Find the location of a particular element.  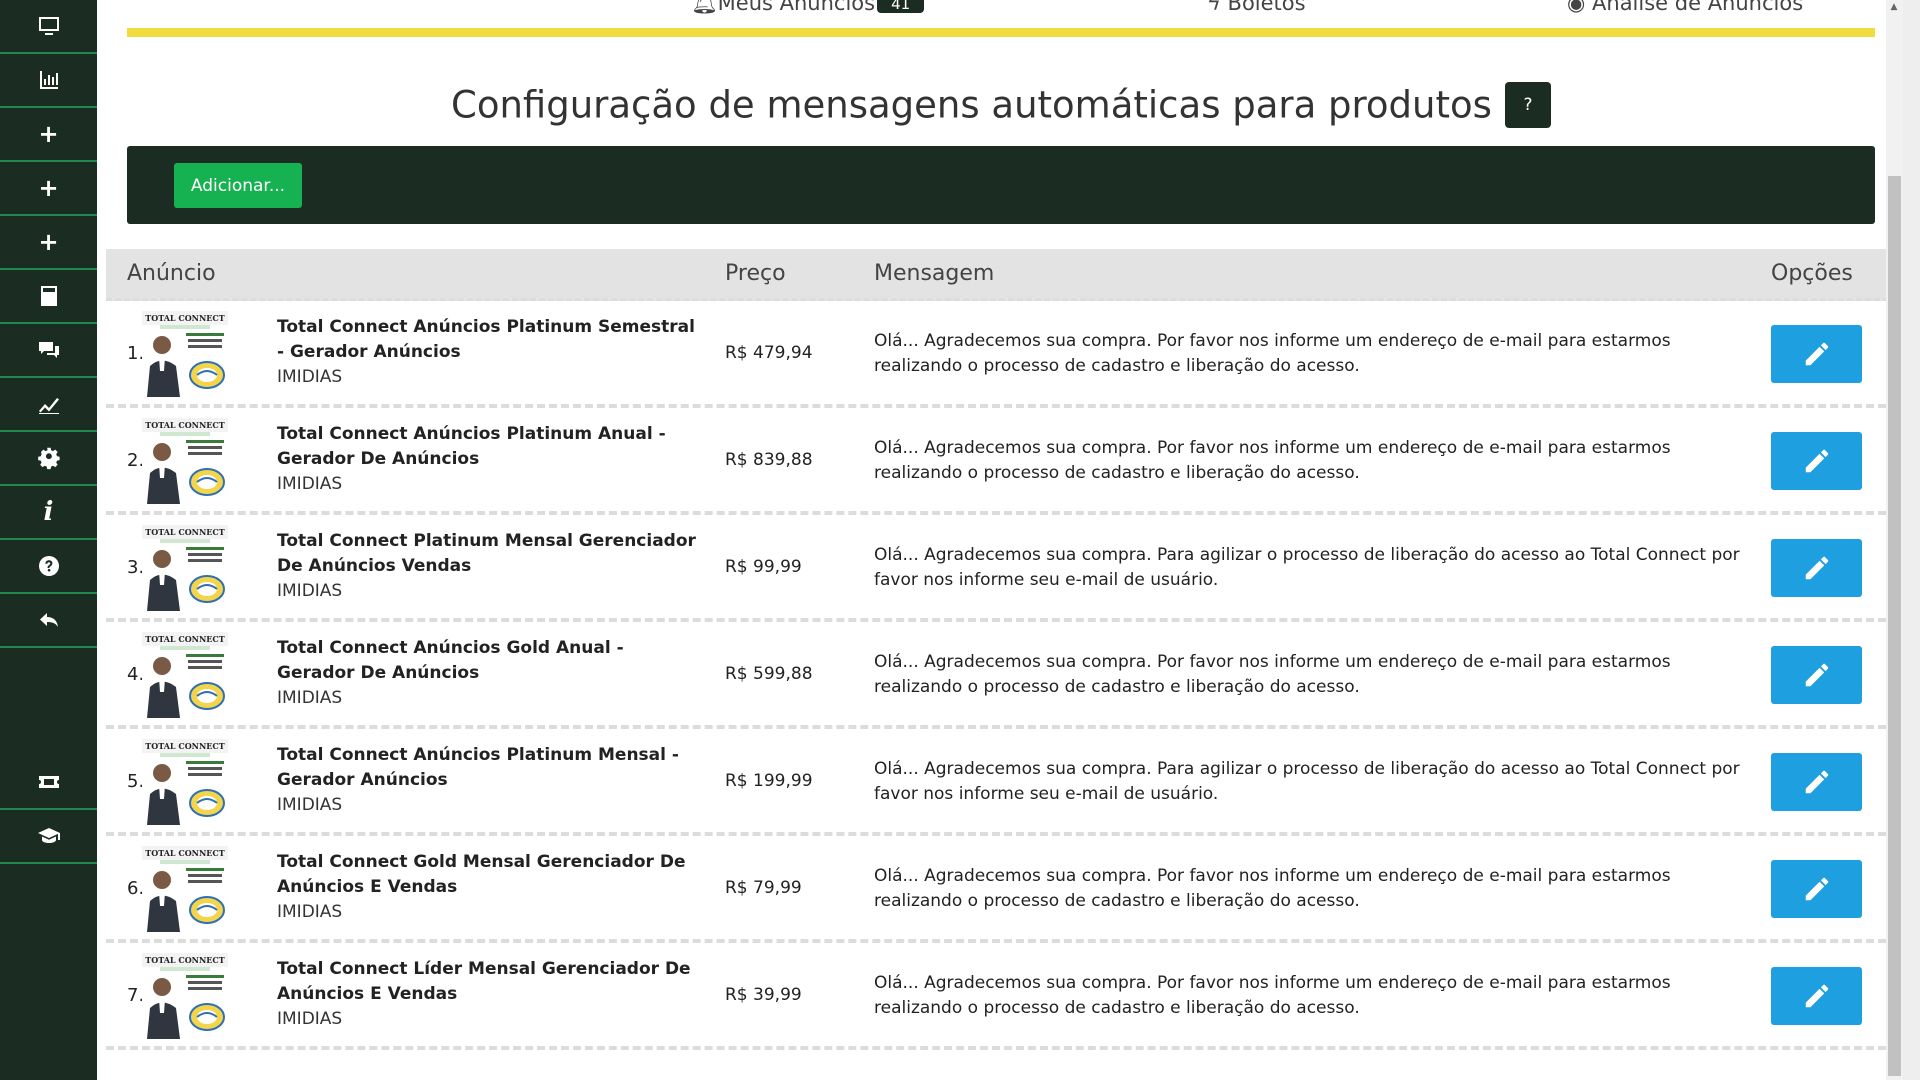

bell-icon: 🔔︎ is located at coordinates (704, 7).